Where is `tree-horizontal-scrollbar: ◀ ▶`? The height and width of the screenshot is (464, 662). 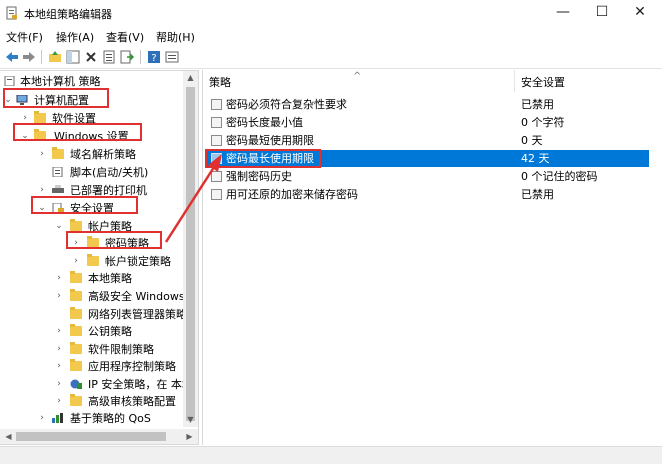
tree-horizontal-scrollbar: ◀ ▶ is located at coordinates (99, 436).